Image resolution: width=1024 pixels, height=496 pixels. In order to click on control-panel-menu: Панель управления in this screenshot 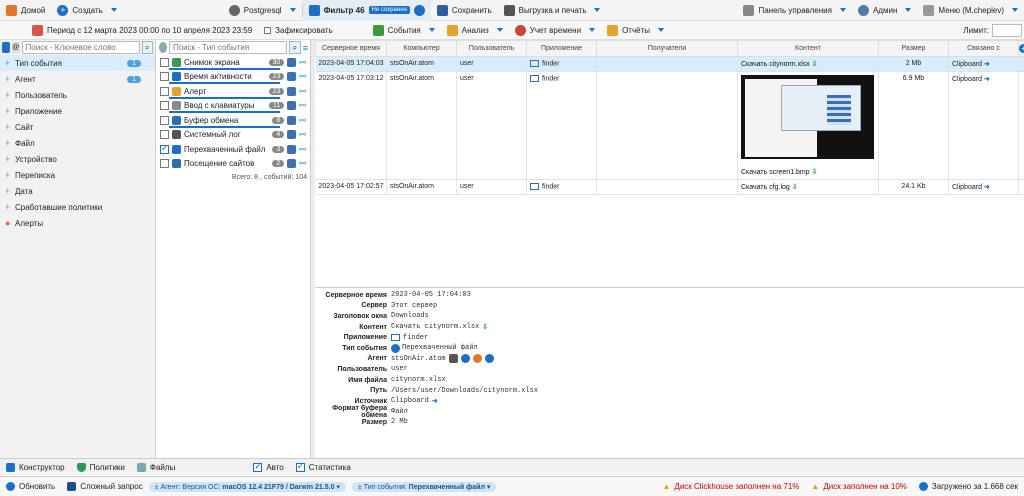, I will do `click(794, 10)`.